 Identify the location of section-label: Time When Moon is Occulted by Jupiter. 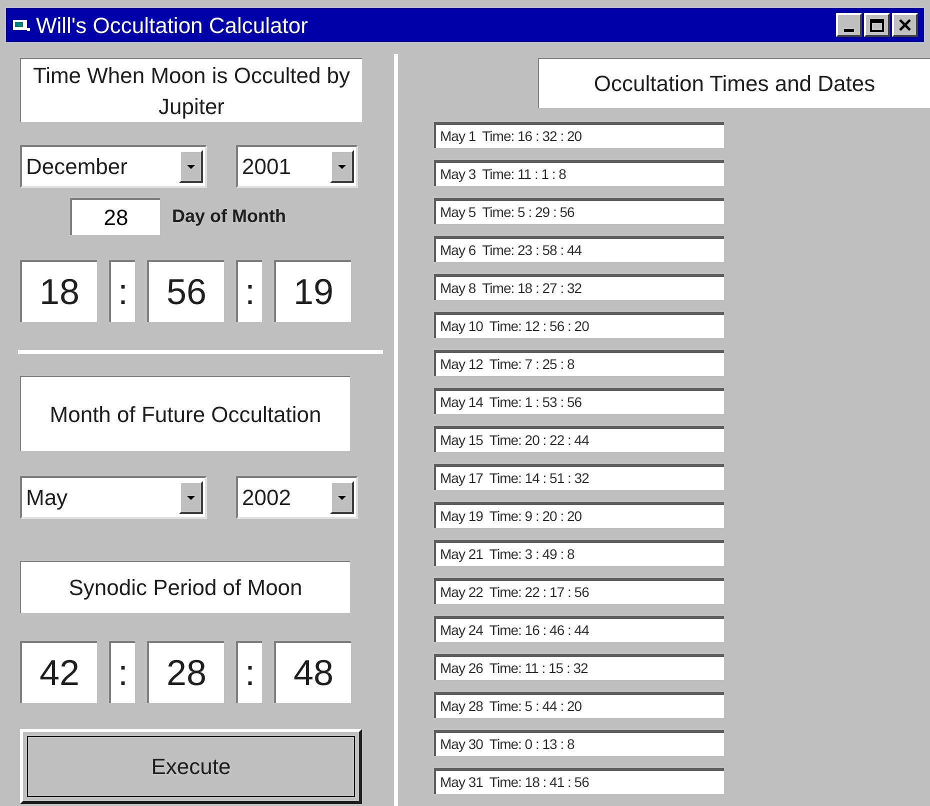
(191, 90).